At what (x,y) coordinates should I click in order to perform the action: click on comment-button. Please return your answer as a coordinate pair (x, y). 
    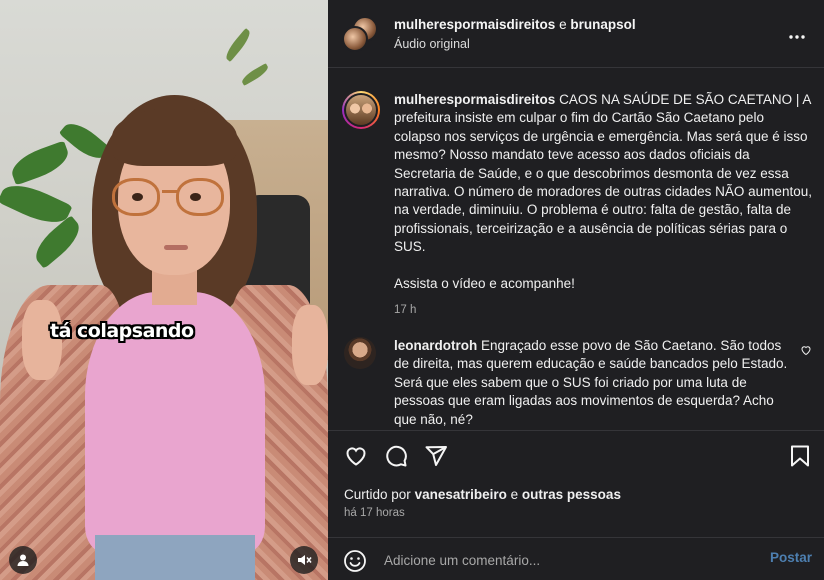
    Looking at the image, I should click on (396, 456).